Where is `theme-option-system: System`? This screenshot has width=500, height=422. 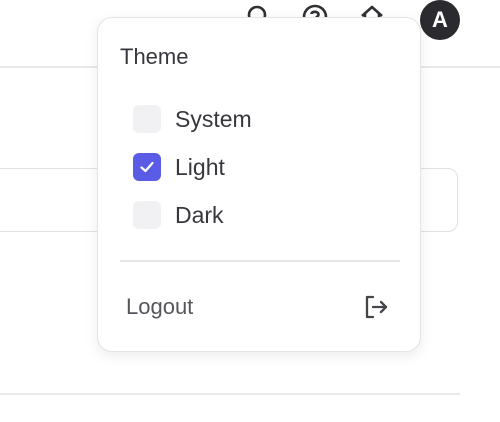
theme-option-system: System is located at coordinates (192, 119).